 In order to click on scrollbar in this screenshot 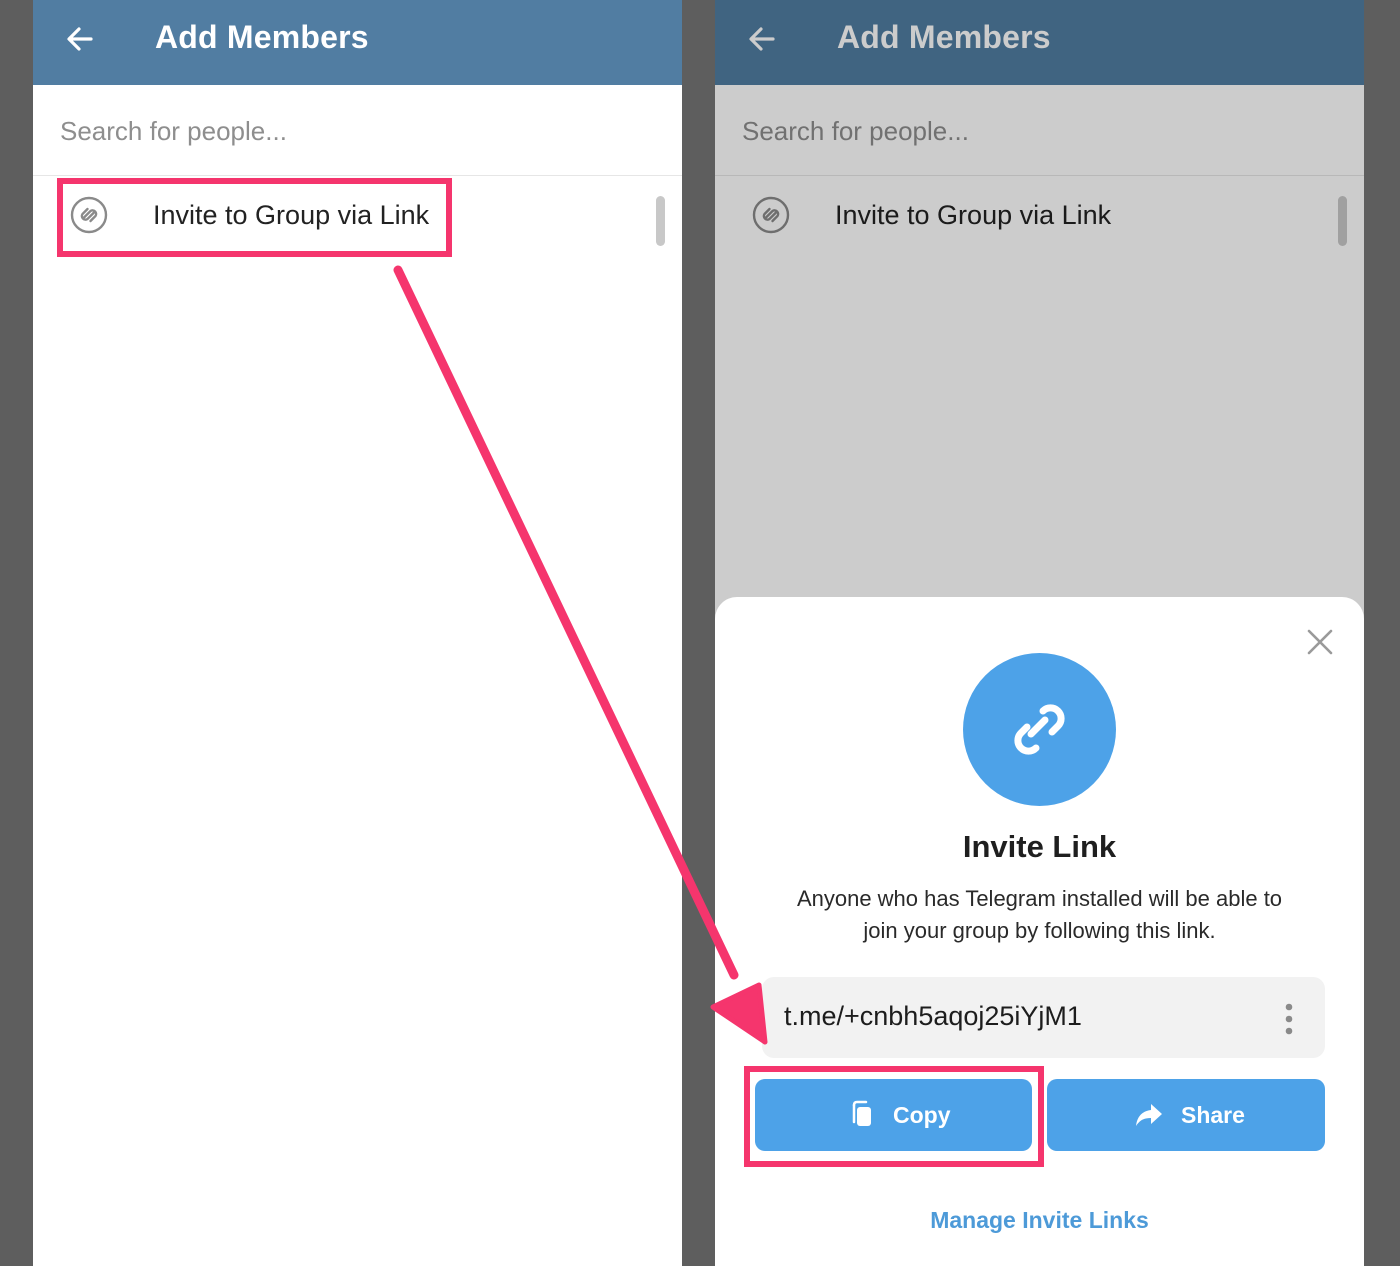, I will do `click(660, 221)`.